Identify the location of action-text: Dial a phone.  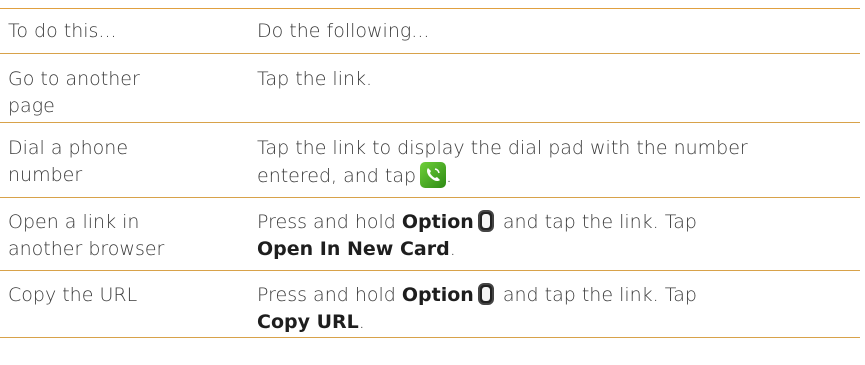
(68, 148).